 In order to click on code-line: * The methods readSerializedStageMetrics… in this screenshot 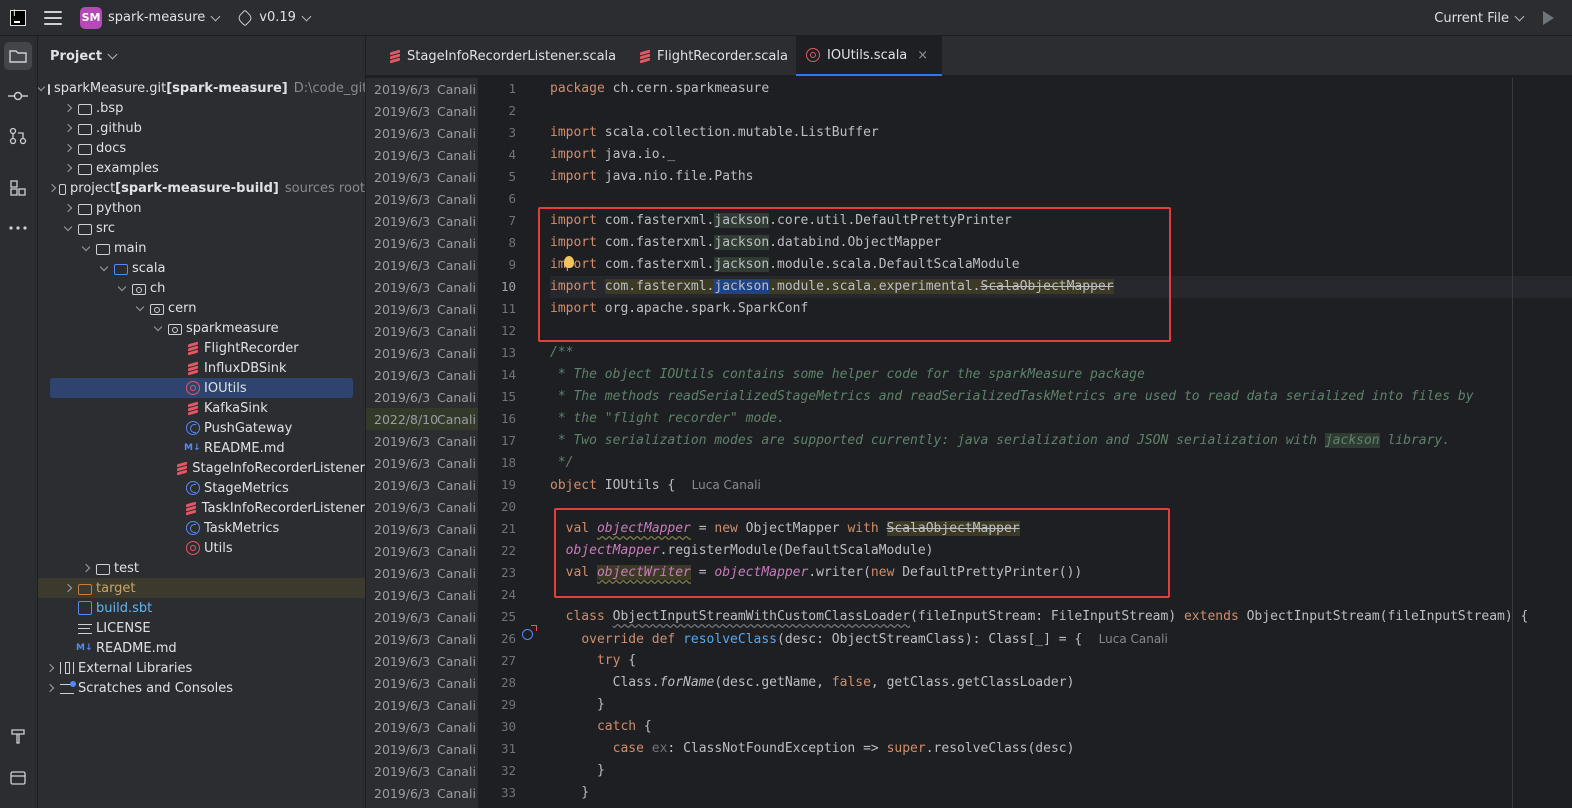, I will do `click(1061, 397)`.